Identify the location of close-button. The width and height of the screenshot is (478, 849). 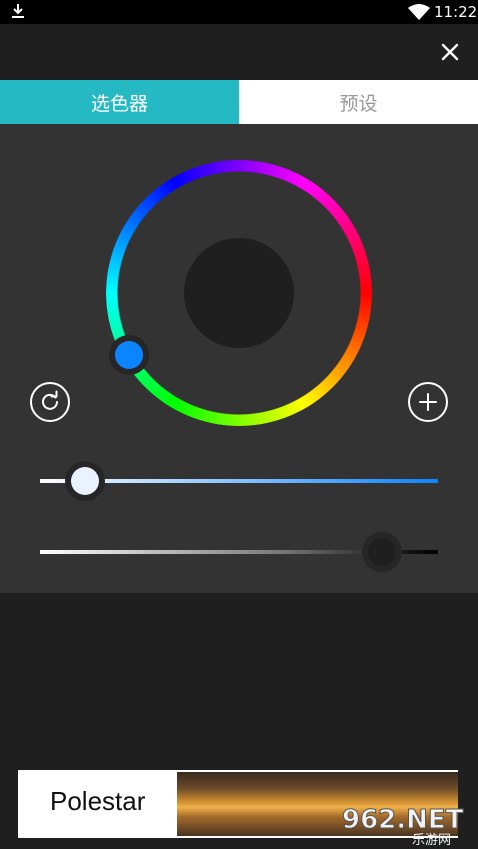
(450, 52).